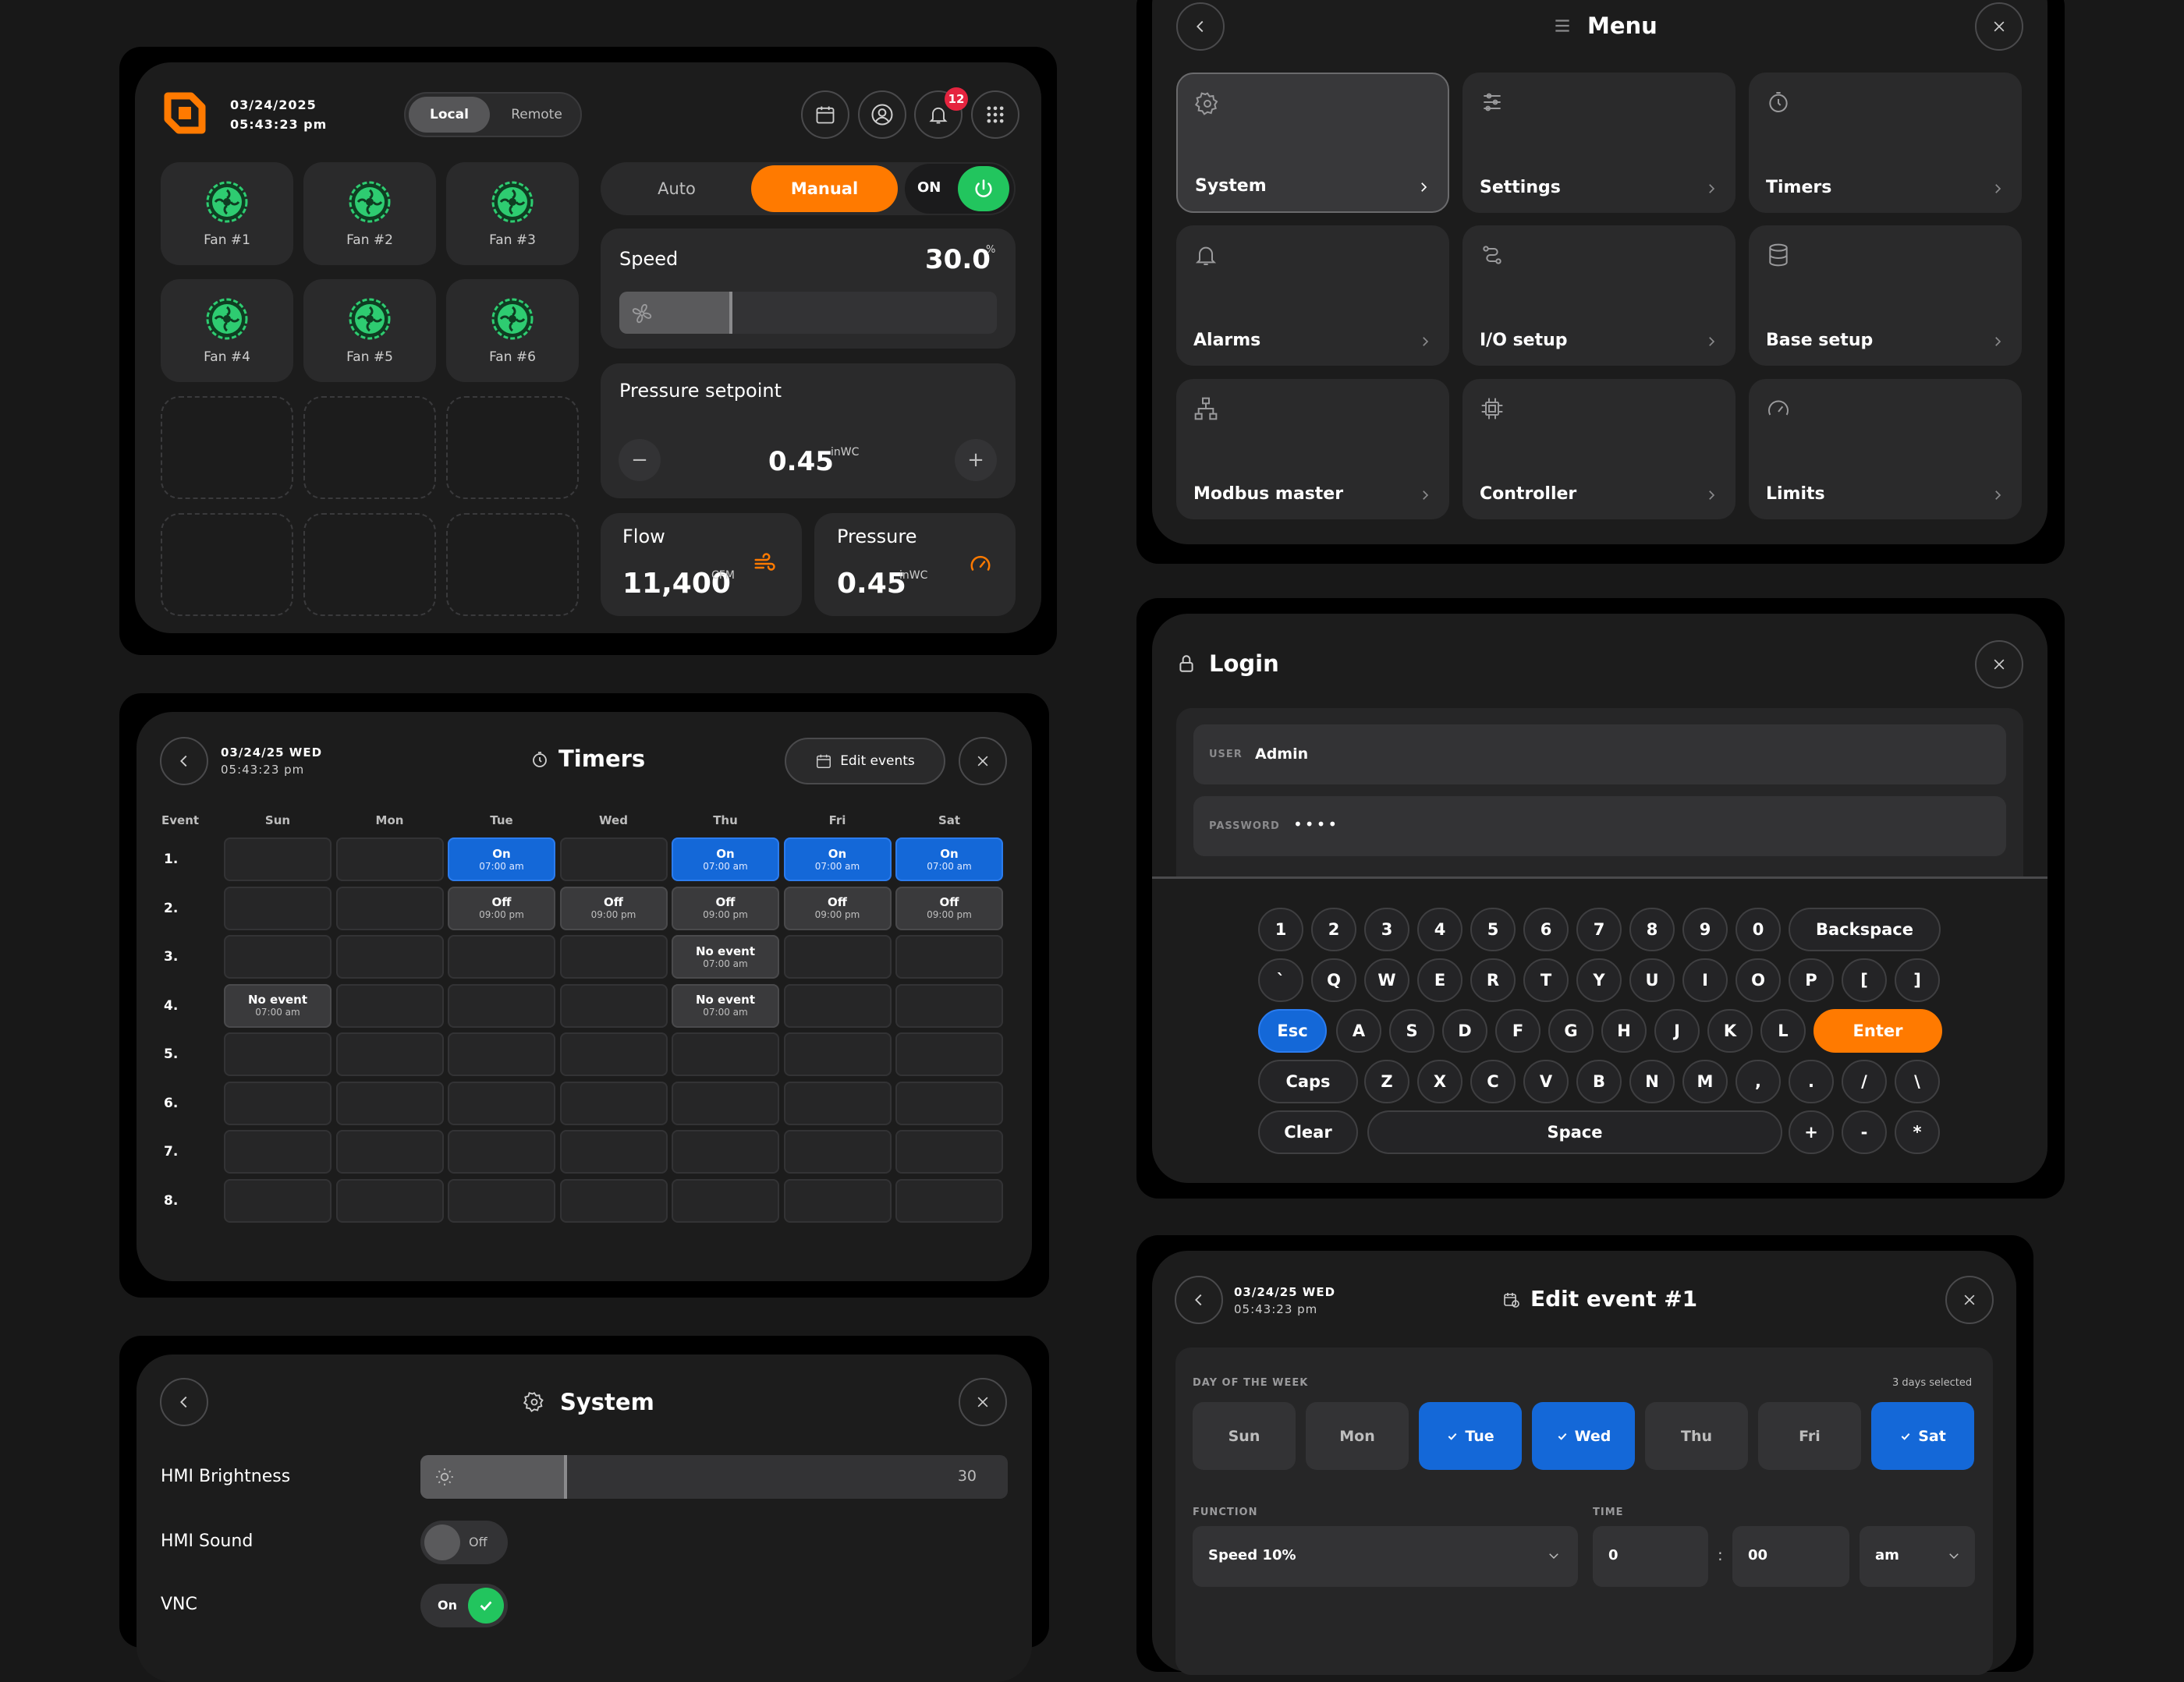 This screenshot has width=2184, height=1682. I want to click on minute-input: 00, so click(1791, 1557).